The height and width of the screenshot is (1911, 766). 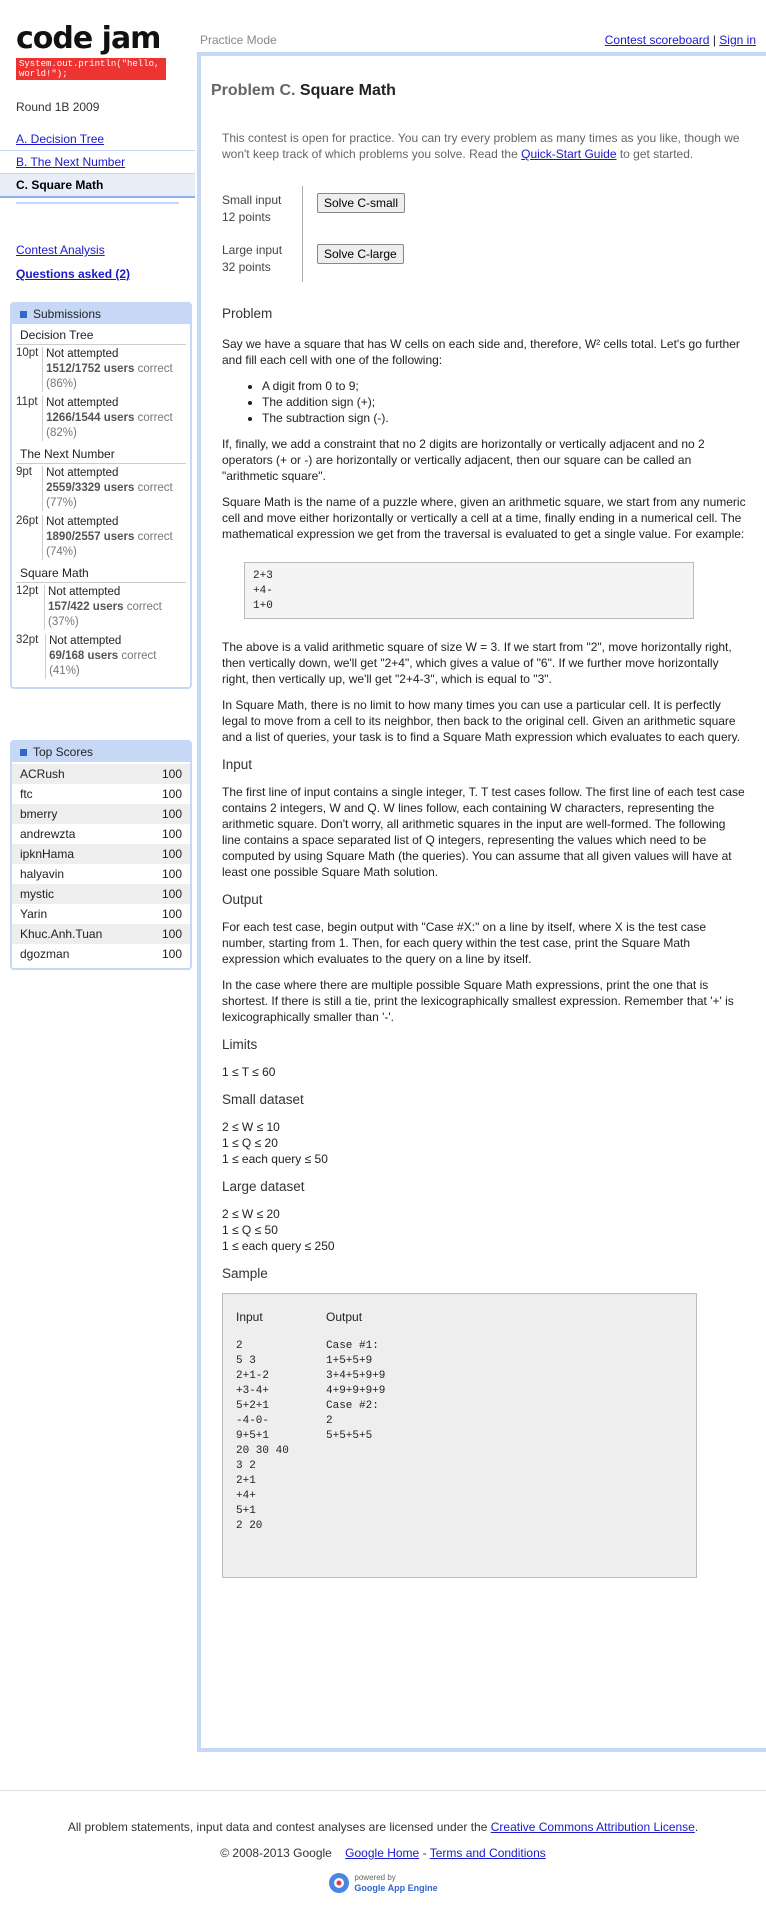 I want to click on small-input-points: 12 points, so click(x=246, y=217).